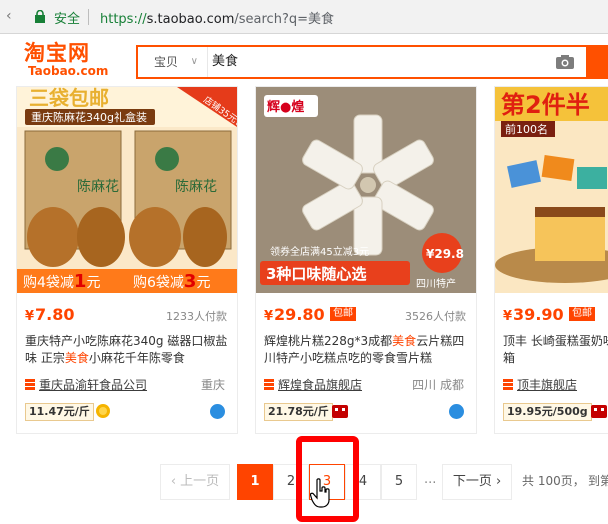 This screenshot has width=608, height=524. I want to click on secure-label: 安全, so click(67, 19).